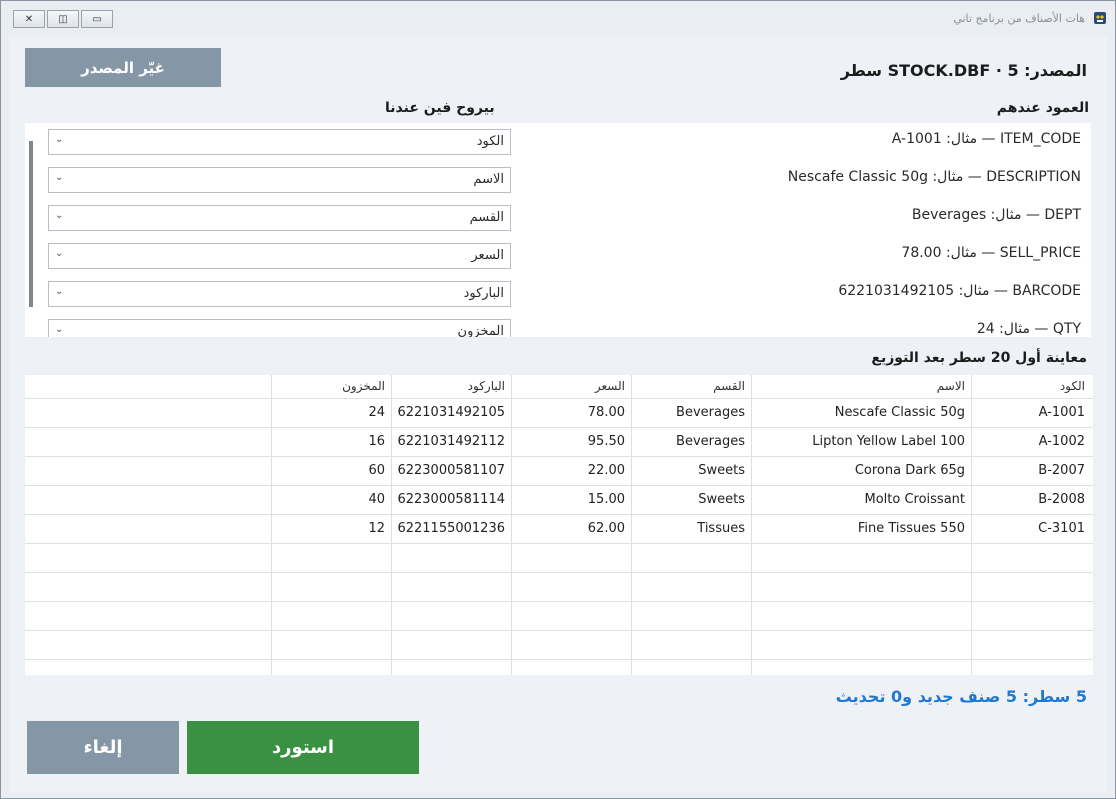 Image resolution: width=1116 pixels, height=799 pixels. What do you see at coordinates (1061, 441) in the screenshot?
I see `table-cell: A-1002` at bounding box center [1061, 441].